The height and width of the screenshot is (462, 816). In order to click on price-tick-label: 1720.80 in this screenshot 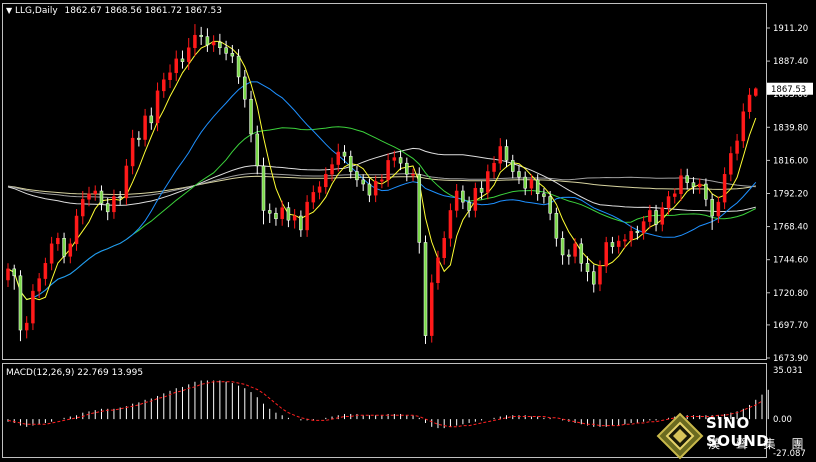, I will do `click(790, 294)`.